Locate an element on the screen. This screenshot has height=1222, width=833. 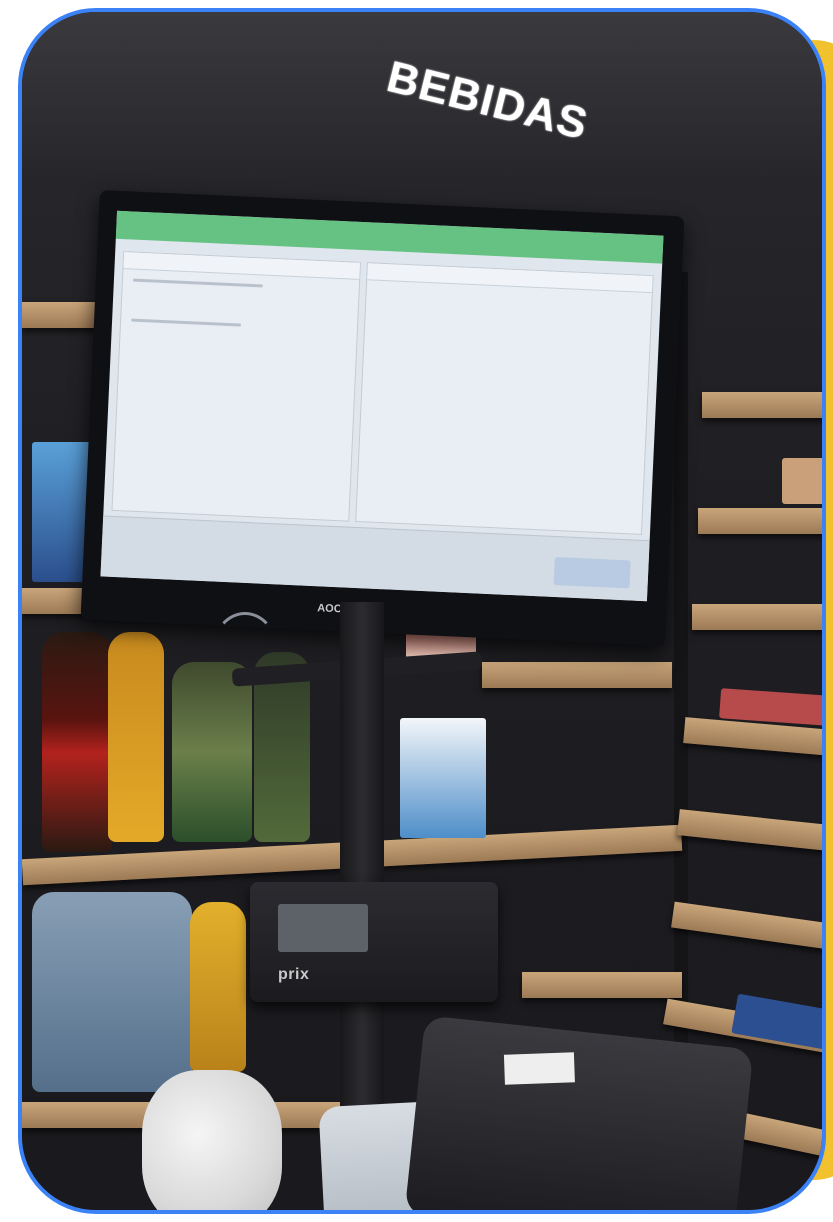
monitor-brand: AOC is located at coordinates (329, 609).